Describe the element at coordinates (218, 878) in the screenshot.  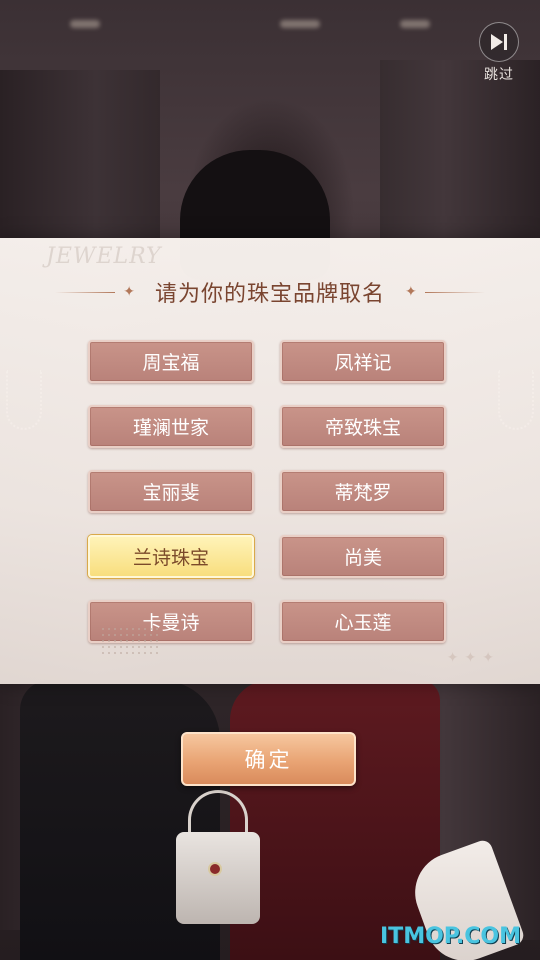
I see `handbag` at that location.